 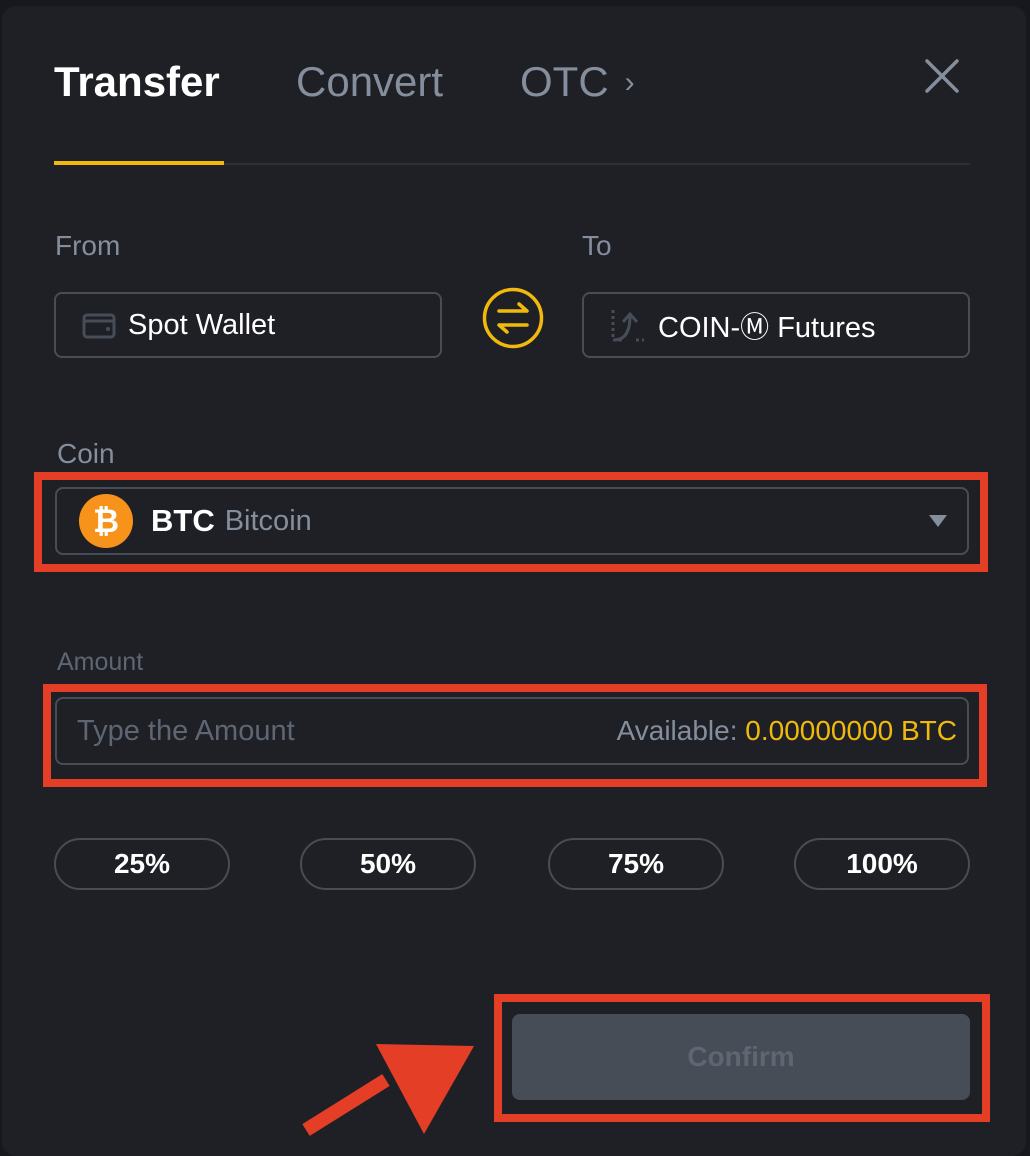 What do you see at coordinates (882, 864) in the screenshot?
I see `percent-100-button: 100%` at bounding box center [882, 864].